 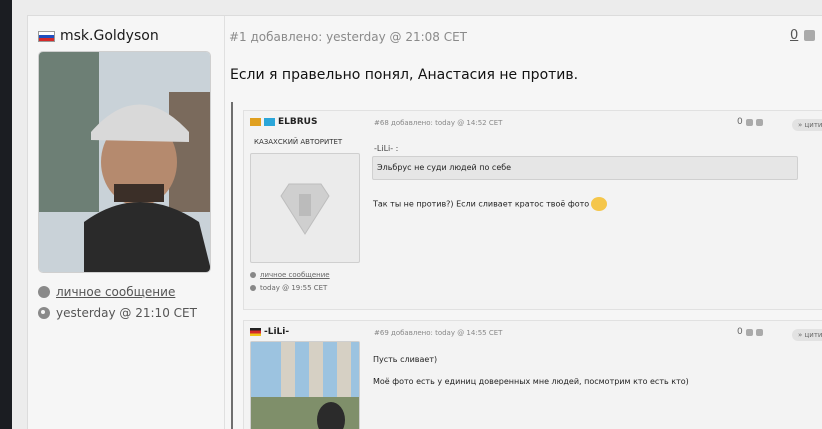 What do you see at coordinates (126, 313) in the screenshot?
I see `last-seen-time: yesterday @ 21:10 CET` at bounding box center [126, 313].